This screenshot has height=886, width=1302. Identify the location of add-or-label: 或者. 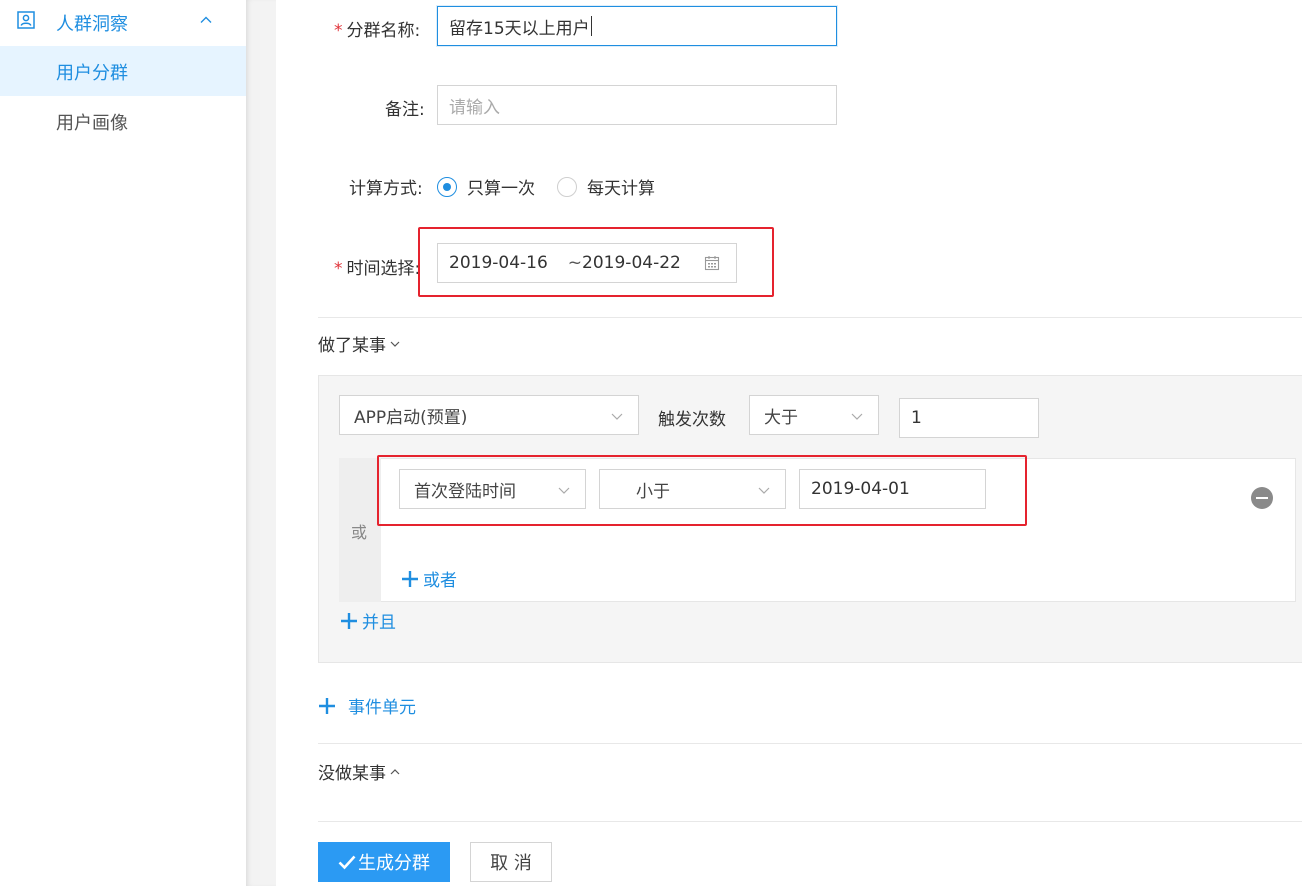
(440, 581).